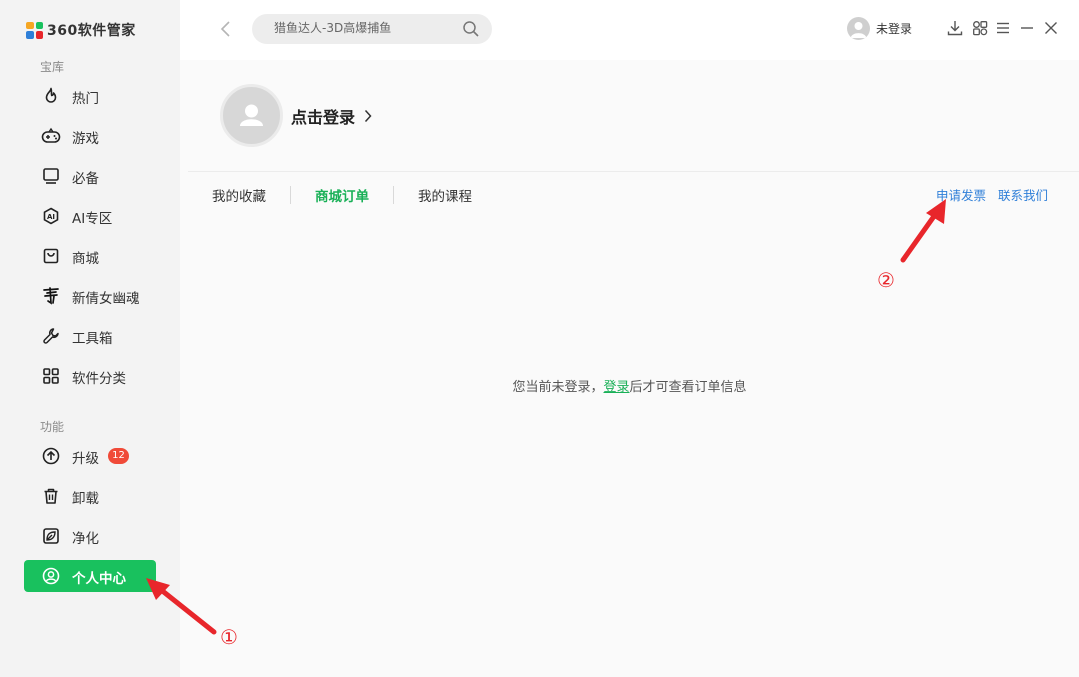 This screenshot has width=1079, height=677. I want to click on upgrade-icon, so click(51, 456).